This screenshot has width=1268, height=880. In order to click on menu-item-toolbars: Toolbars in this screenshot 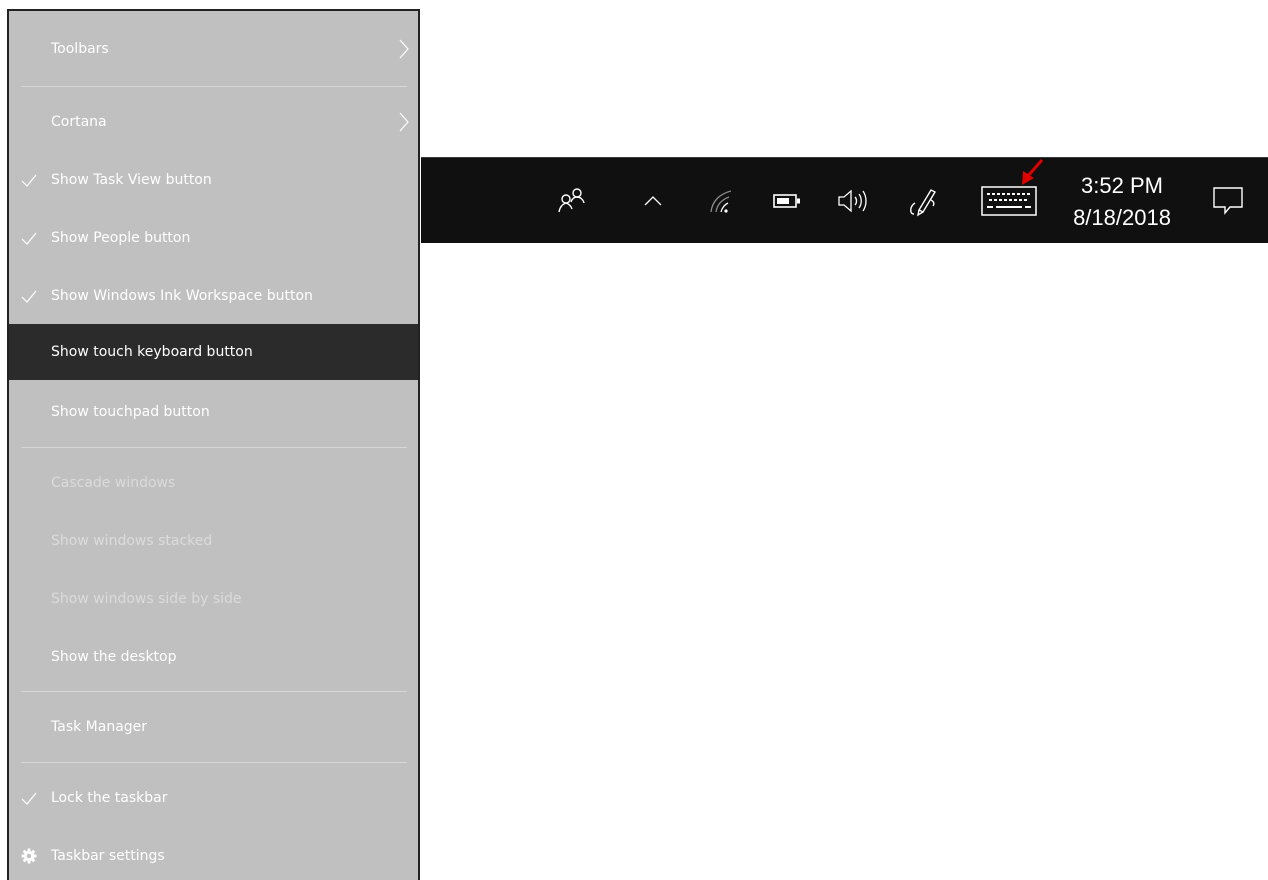, I will do `click(213, 49)`.